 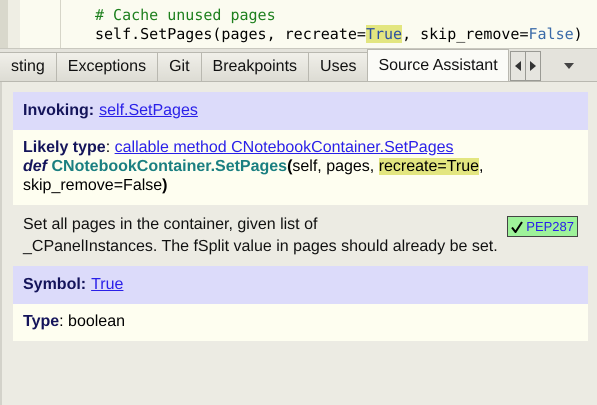 I want to click on code-line: self.SetPages(pages, recreate=True, skip_remove=False), so click(x=339, y=34).